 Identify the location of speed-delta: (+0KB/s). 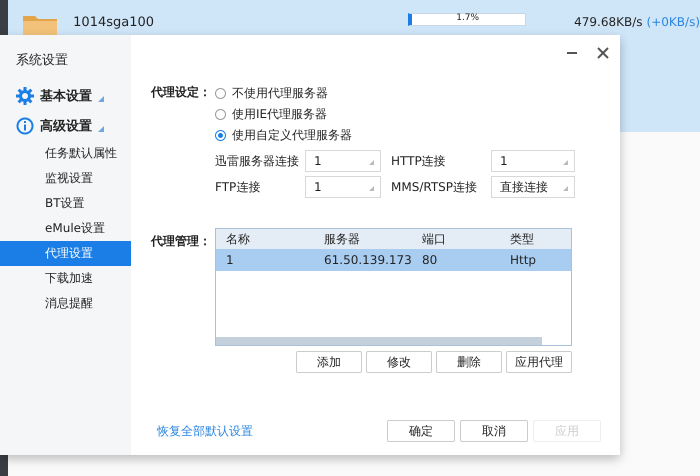
(673, 21).